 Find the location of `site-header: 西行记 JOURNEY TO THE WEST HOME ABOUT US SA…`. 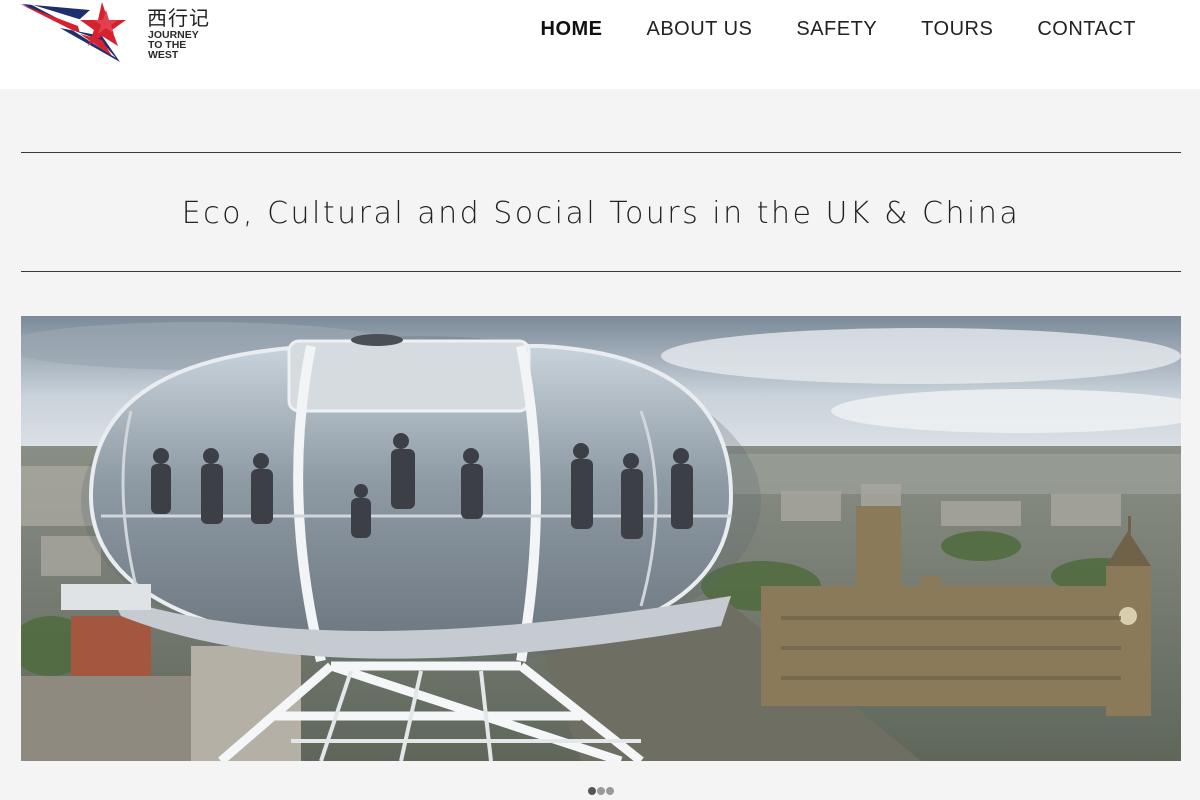

site-header: 西行记 JOURNEY TO THE WEST HOME ABOUT US SA… is located at coordinates (600, 44).